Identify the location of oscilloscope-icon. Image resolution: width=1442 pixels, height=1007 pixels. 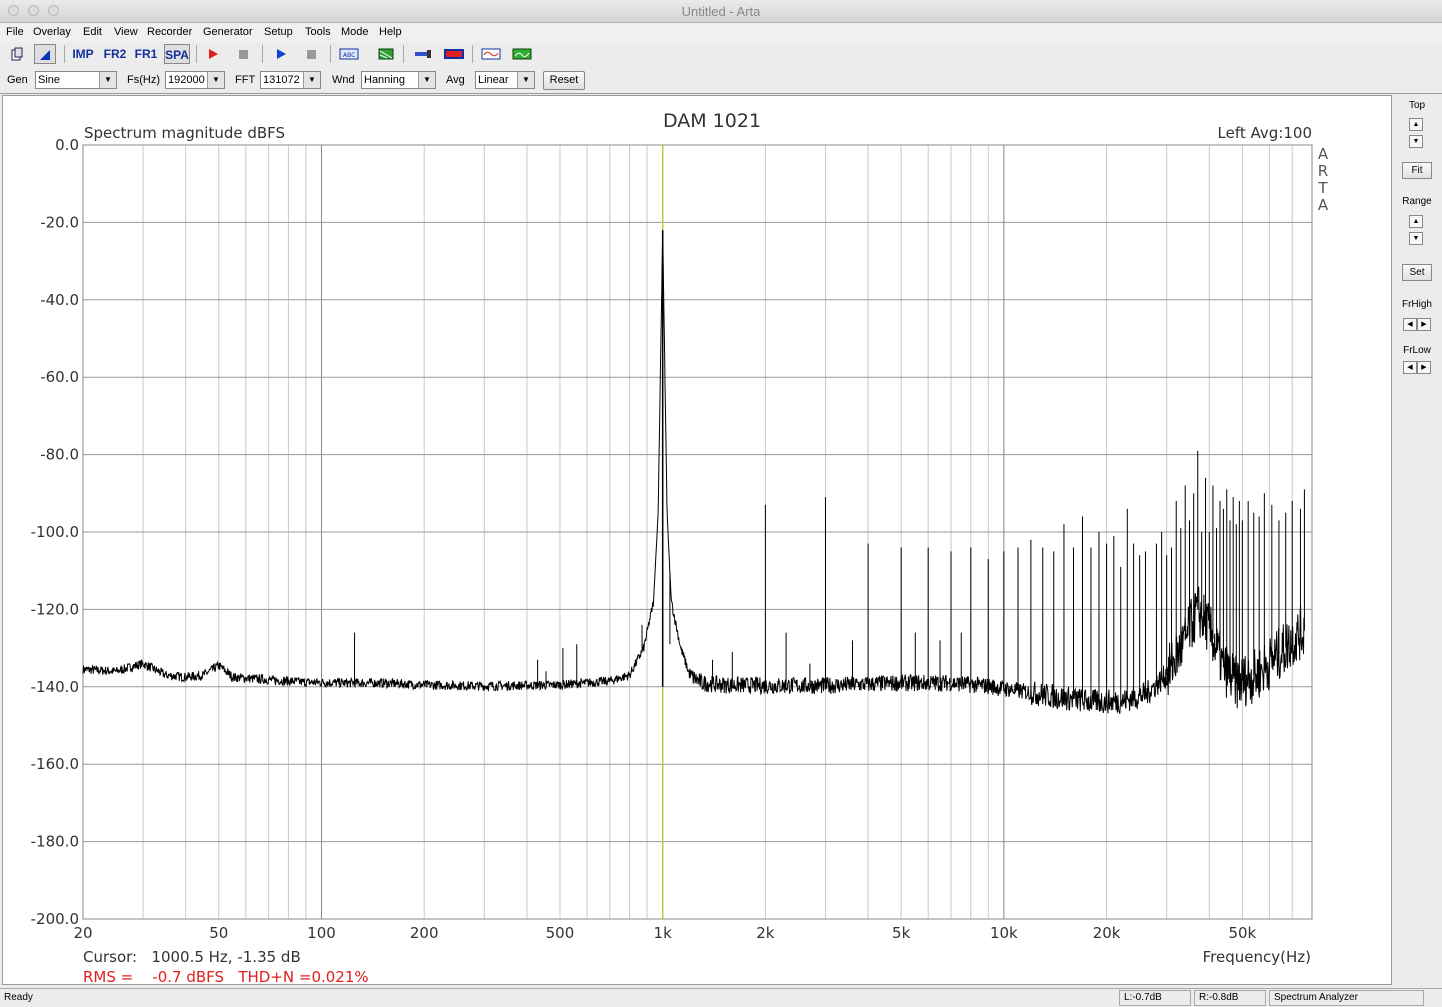
(491, 54).